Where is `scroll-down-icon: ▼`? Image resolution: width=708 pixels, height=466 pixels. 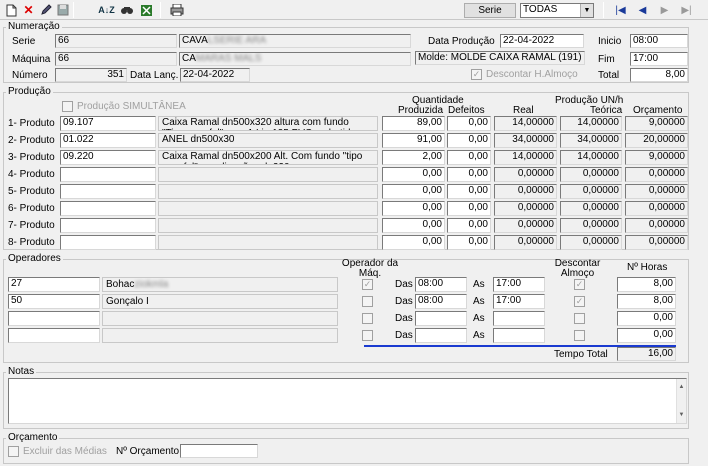
scroll-down-icon: ▼ is located at coordinates (681, 415).